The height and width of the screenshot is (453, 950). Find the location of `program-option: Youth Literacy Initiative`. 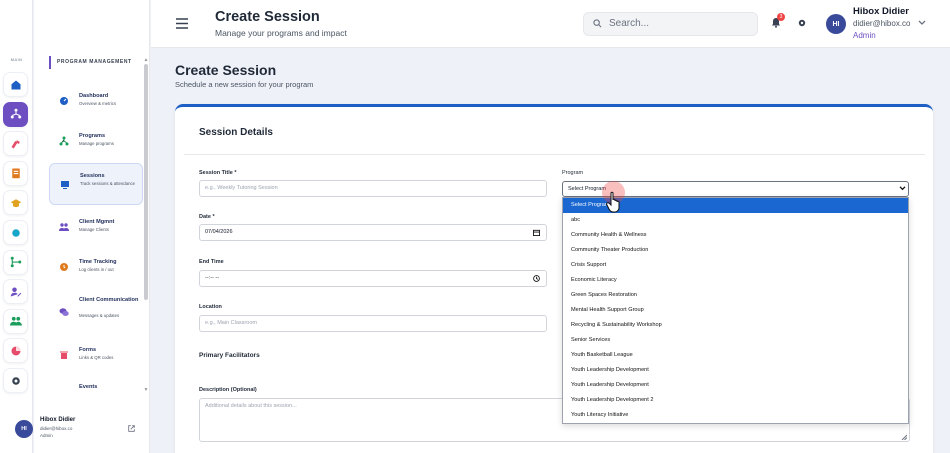

program-option: Youth Literacy Initiative is located at coordinates (735, 415).